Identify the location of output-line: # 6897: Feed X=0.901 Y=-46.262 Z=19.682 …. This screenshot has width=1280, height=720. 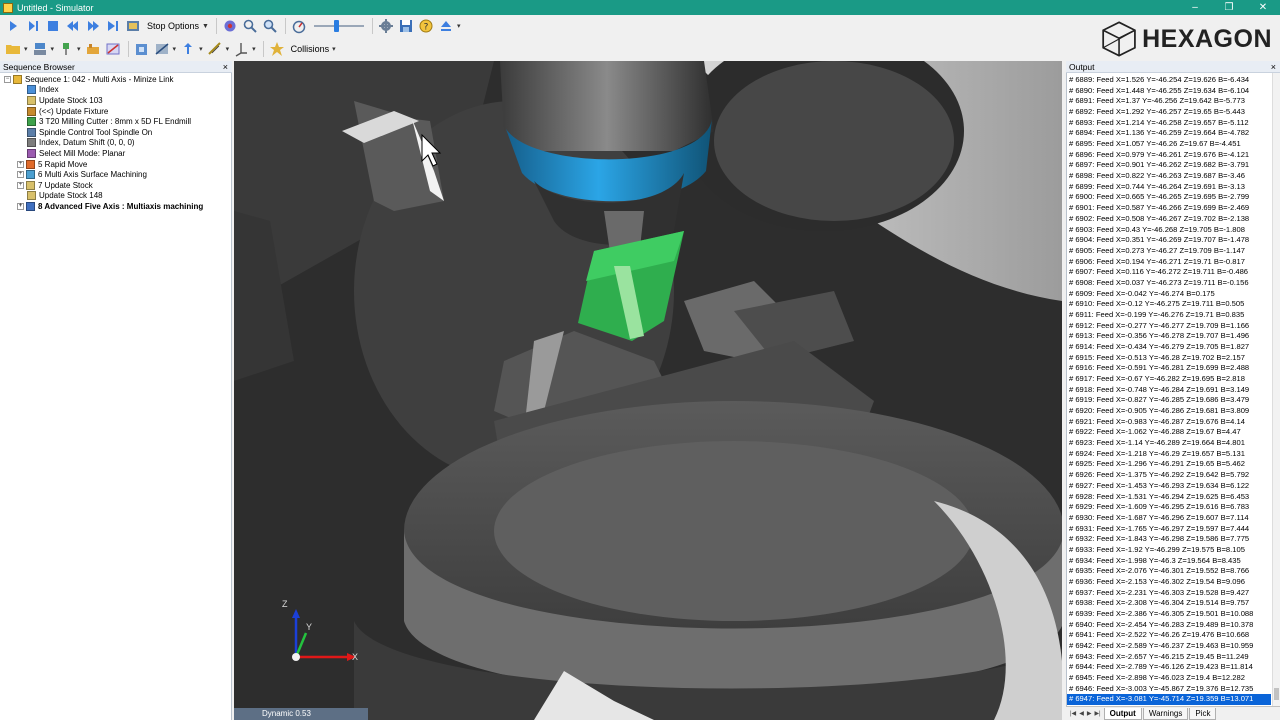
(1159, 165).